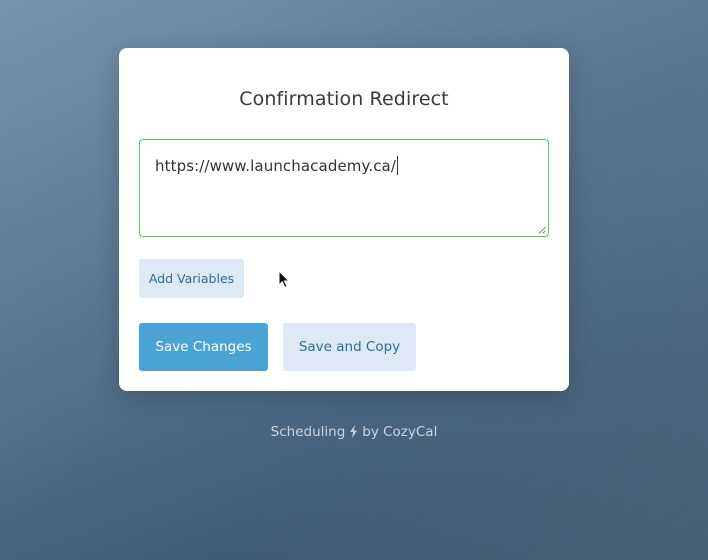 This screenshot has height=560, width=708. I want to click on mouse-pointer-icon, so click(284, 279).